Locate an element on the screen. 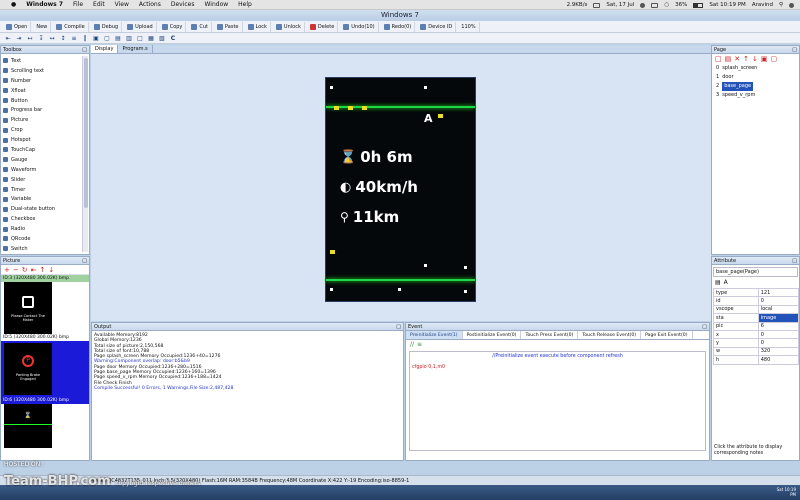 The image size is (800, 500). comment-icon: // is located at coordinates (412, 344).